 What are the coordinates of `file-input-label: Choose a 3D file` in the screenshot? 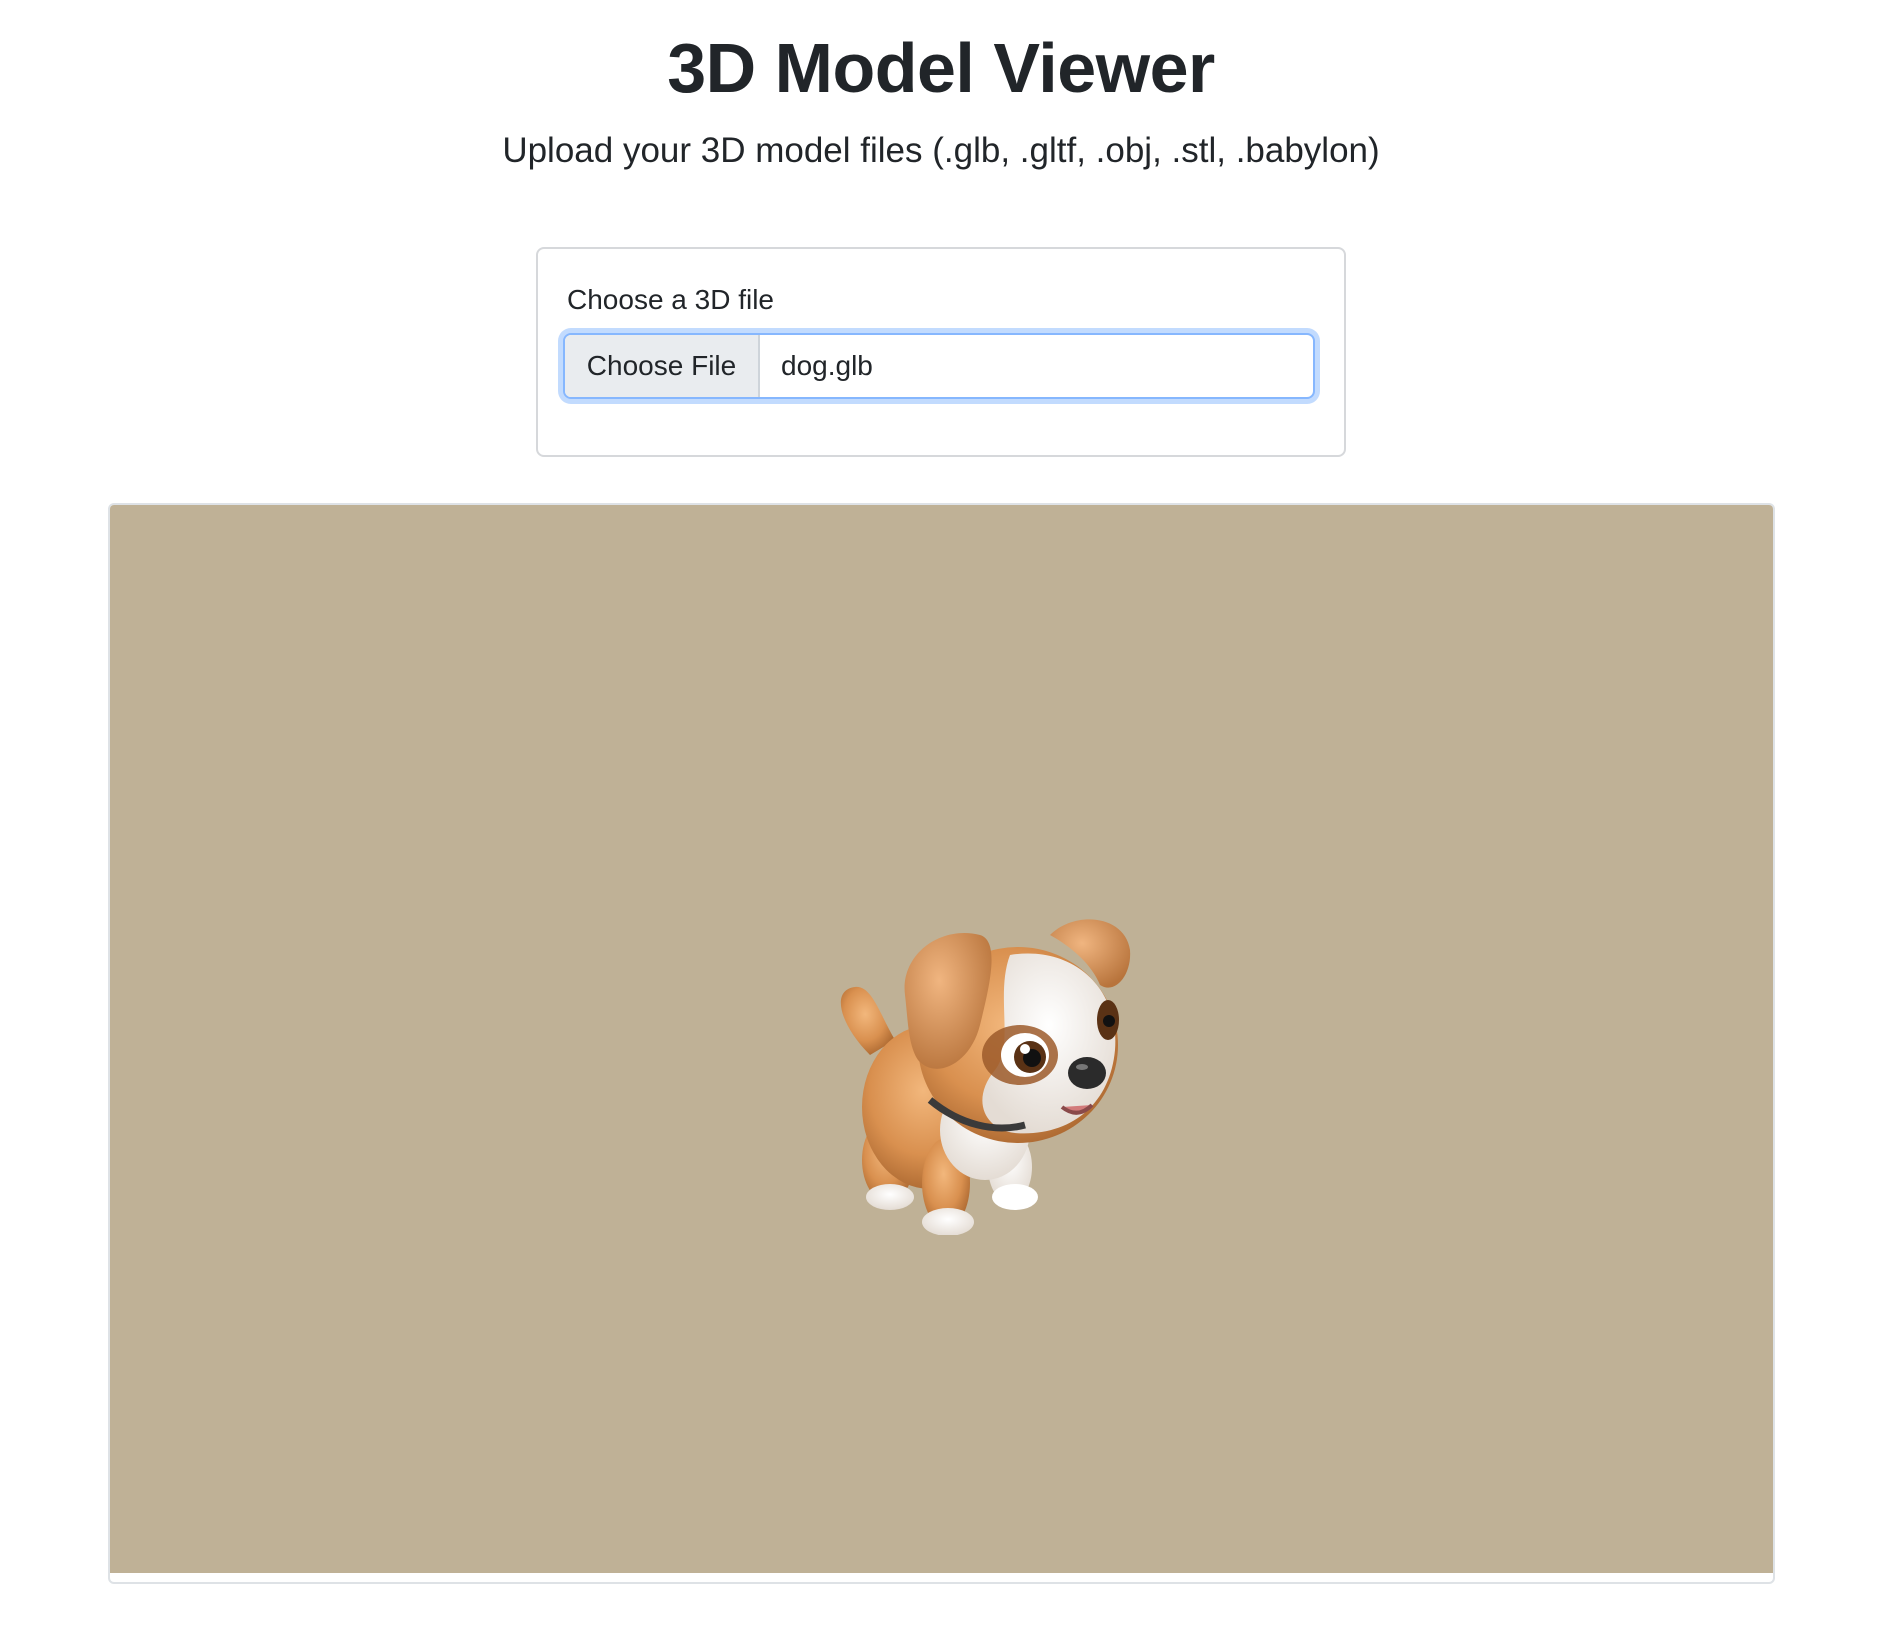 It's located at (671, 299).